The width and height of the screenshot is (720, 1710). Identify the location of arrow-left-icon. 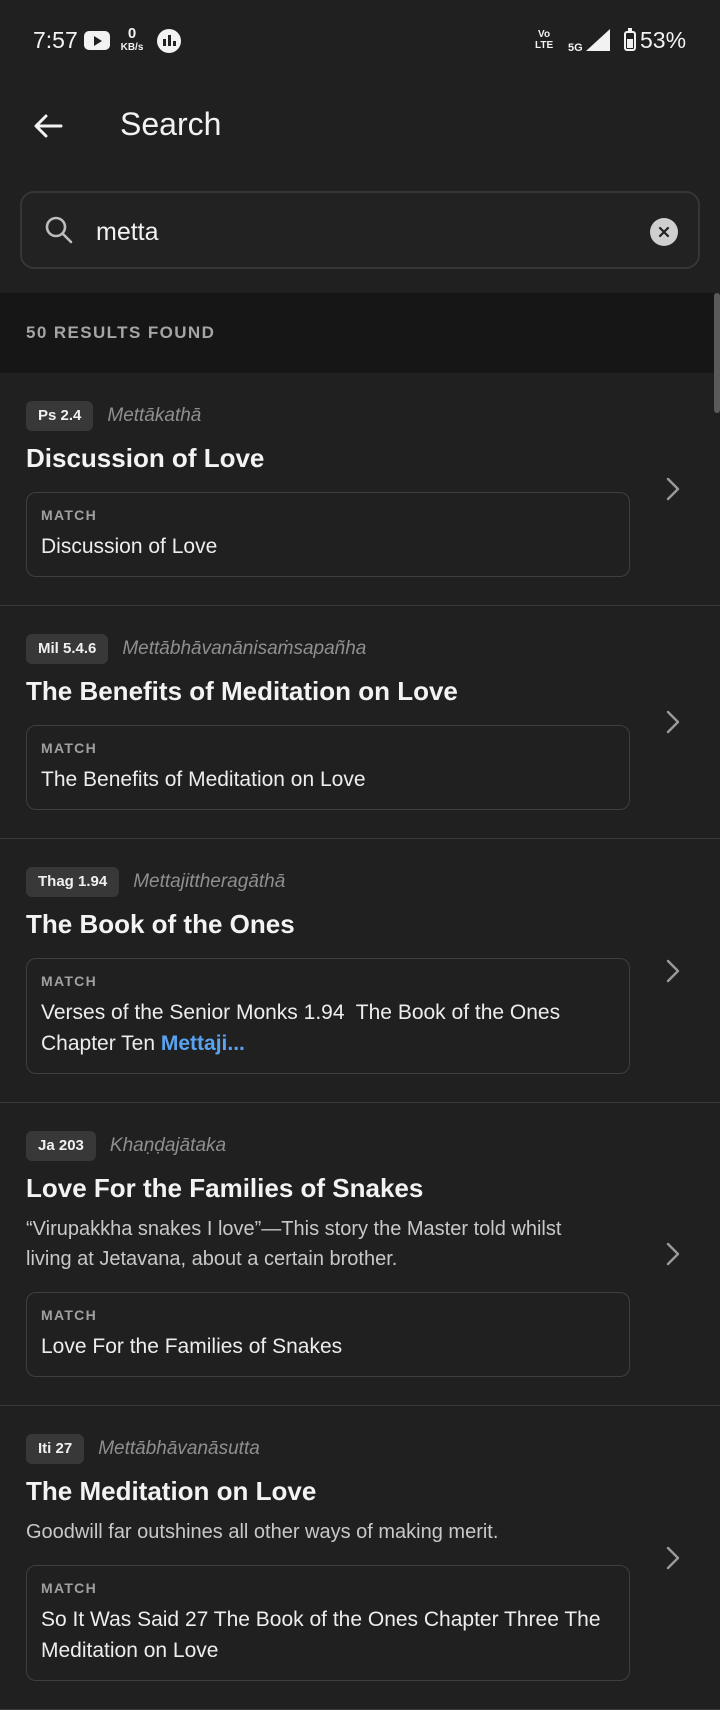
(48, 126).